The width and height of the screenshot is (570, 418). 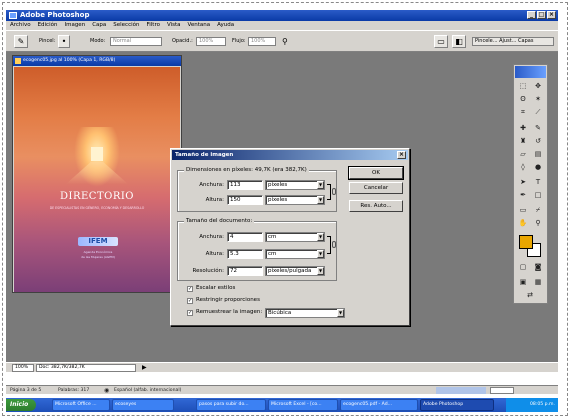 I want to click on altura-px-unit-select: píxeles ▼, so click(x=295, y=200).